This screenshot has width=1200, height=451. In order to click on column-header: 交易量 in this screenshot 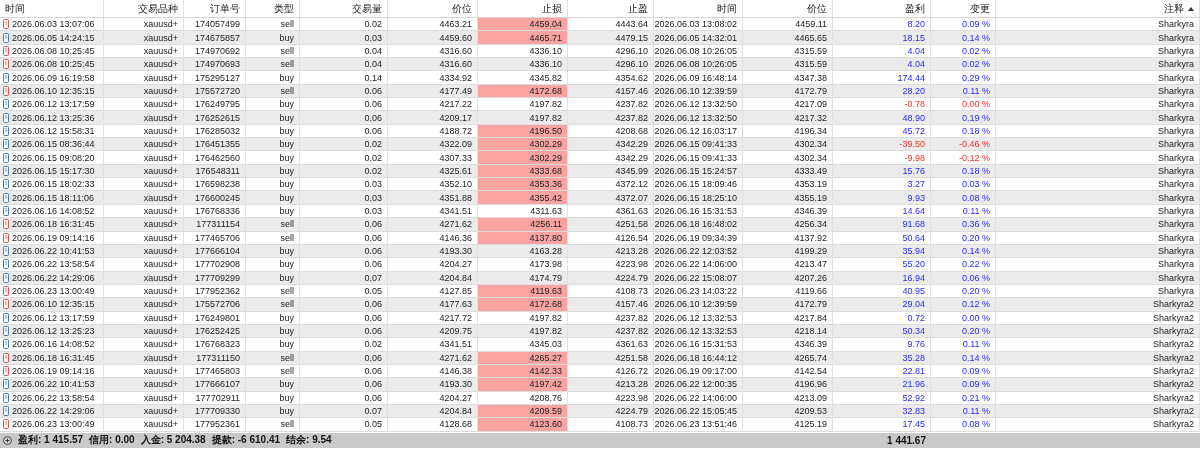, I will do `click(367, 8)`.